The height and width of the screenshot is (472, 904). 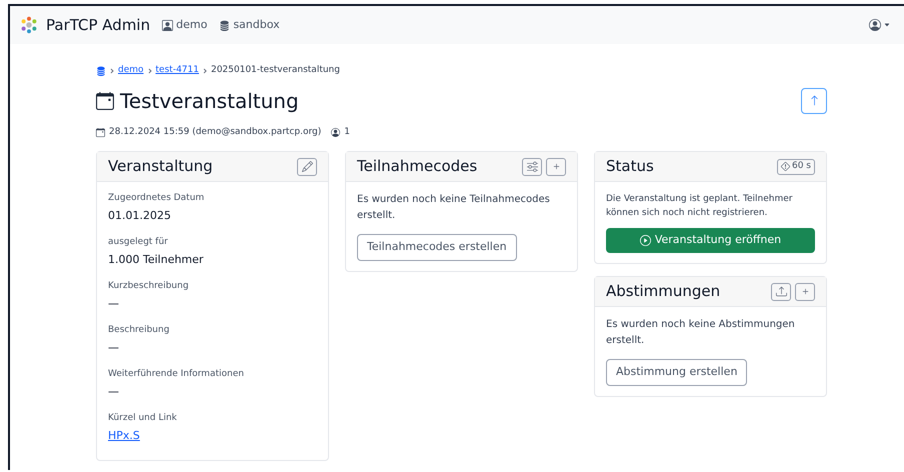 What do you see at coordinates (335, 132) in the screenshot?
I see `person-icon` at bounding box center [335, 132].